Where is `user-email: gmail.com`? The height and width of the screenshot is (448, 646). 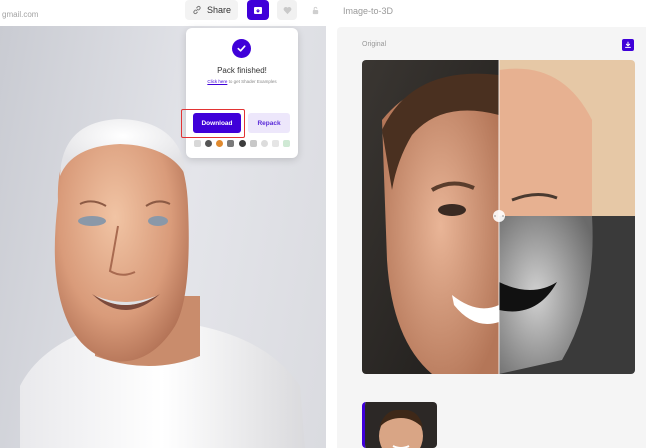
user-email: gmail.com is located at coordinates (20, 14).